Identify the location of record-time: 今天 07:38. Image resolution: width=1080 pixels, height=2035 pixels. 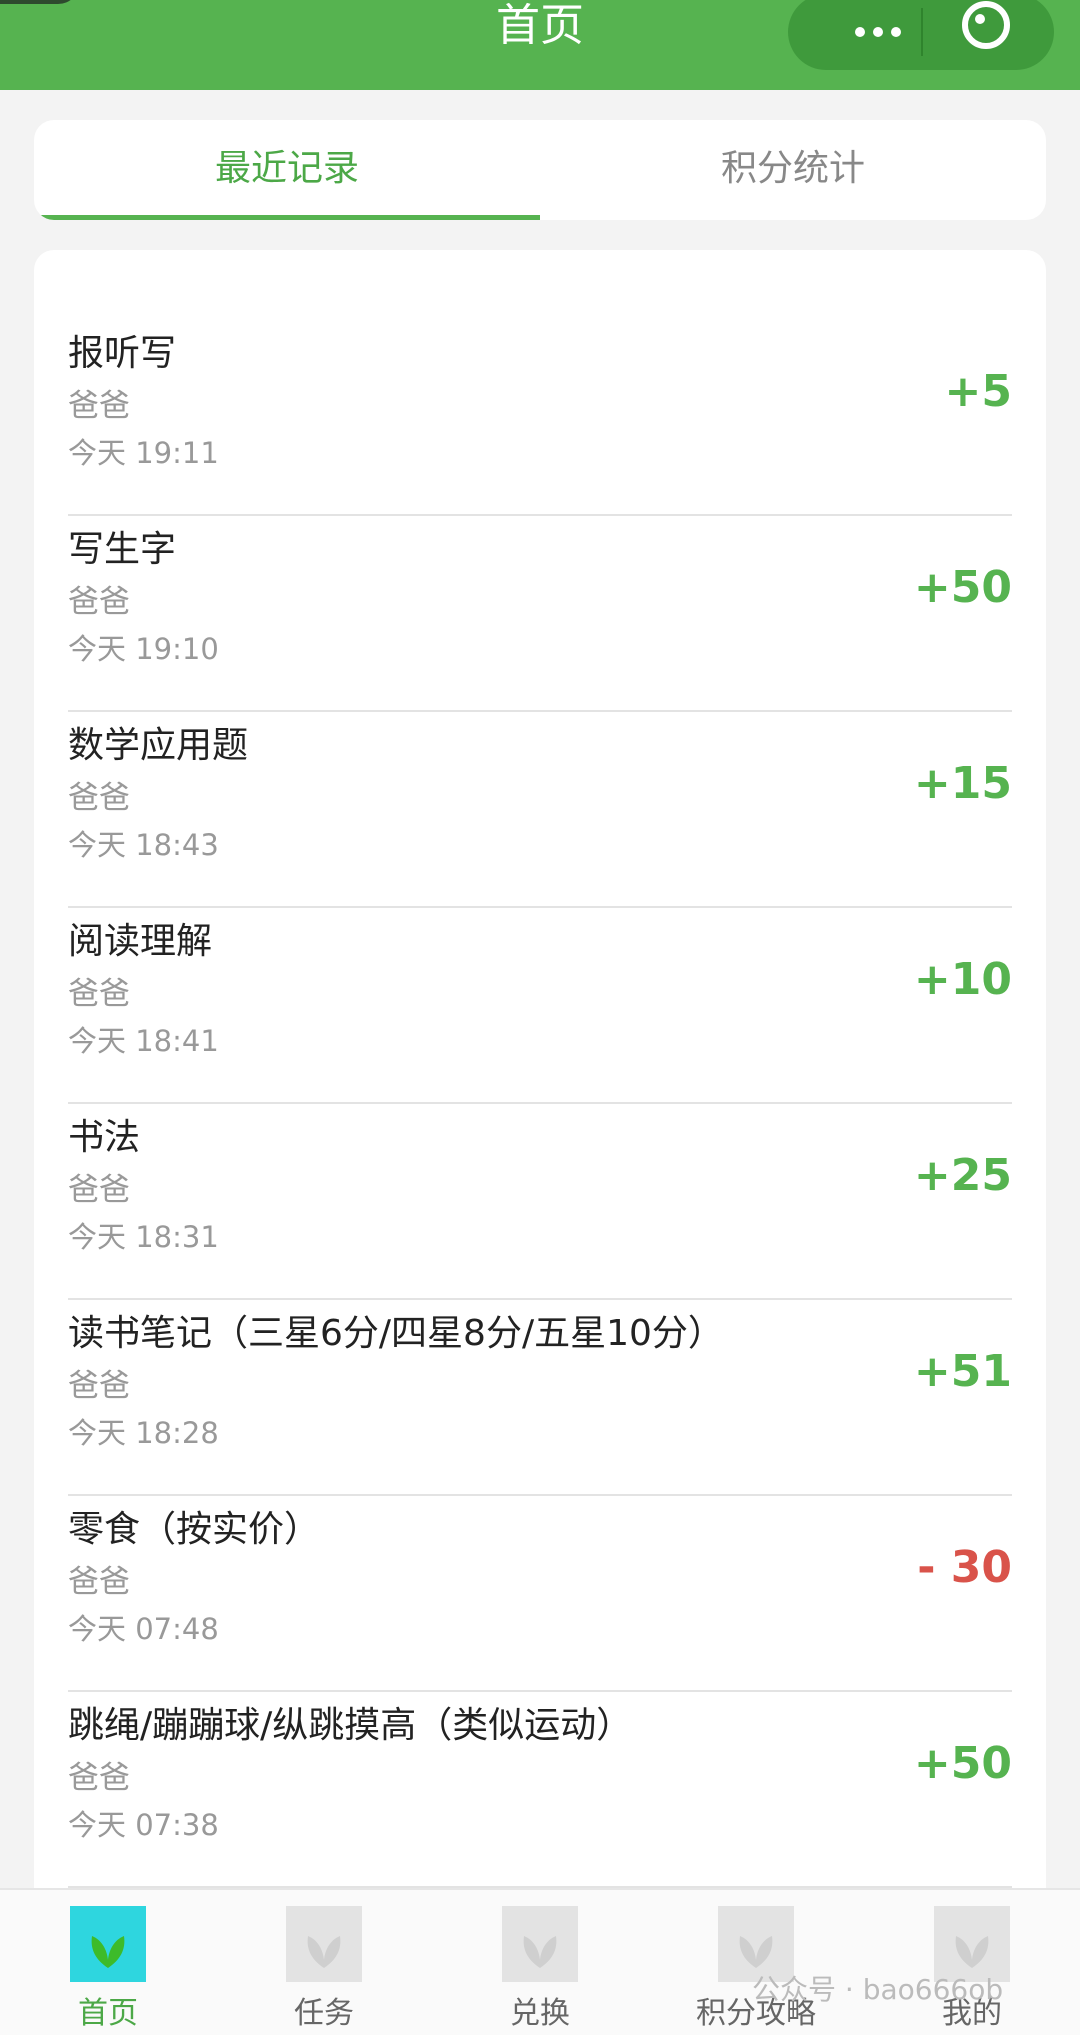
(143, 1825).